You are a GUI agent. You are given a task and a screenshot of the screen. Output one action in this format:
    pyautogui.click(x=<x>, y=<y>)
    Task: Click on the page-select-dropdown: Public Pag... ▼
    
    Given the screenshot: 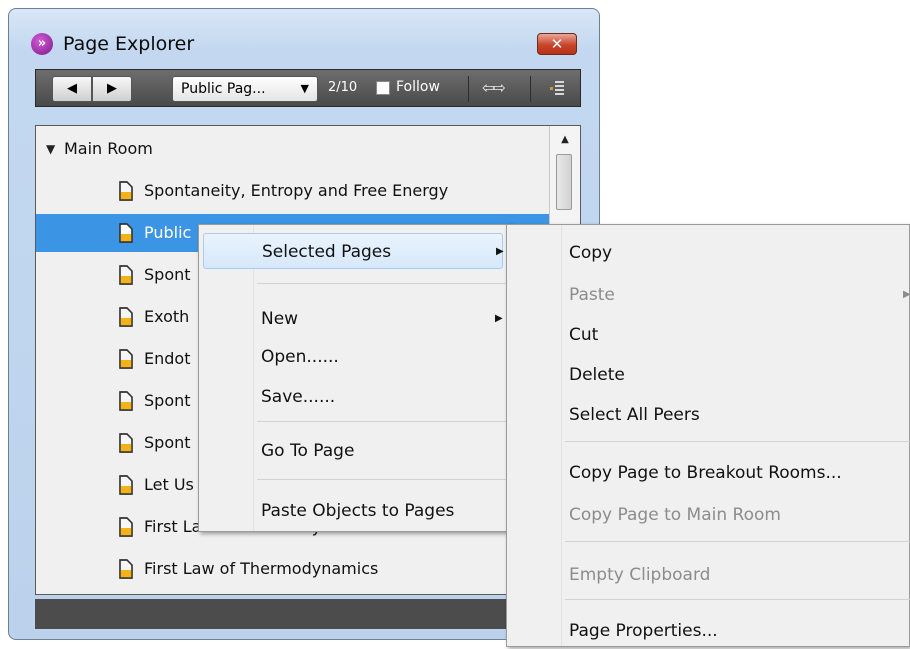 What is the action you would take?
    pyautogui.click(x=245, y=89)
    